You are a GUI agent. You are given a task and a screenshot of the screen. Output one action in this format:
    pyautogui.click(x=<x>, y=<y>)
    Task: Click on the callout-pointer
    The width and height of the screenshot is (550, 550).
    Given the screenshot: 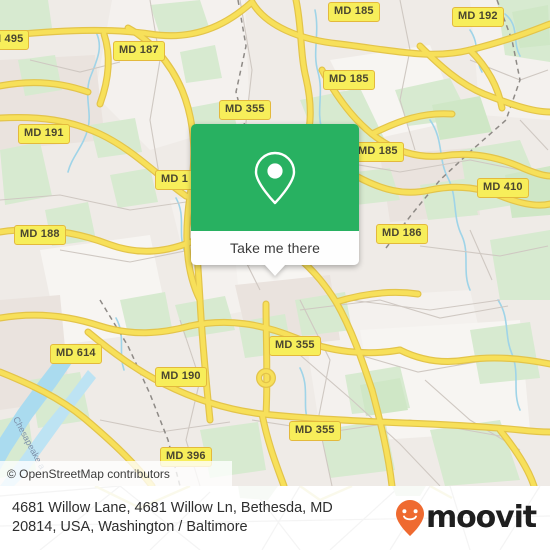 What is the action you would take?
    pyautogui.click(x=275, y=270)
    